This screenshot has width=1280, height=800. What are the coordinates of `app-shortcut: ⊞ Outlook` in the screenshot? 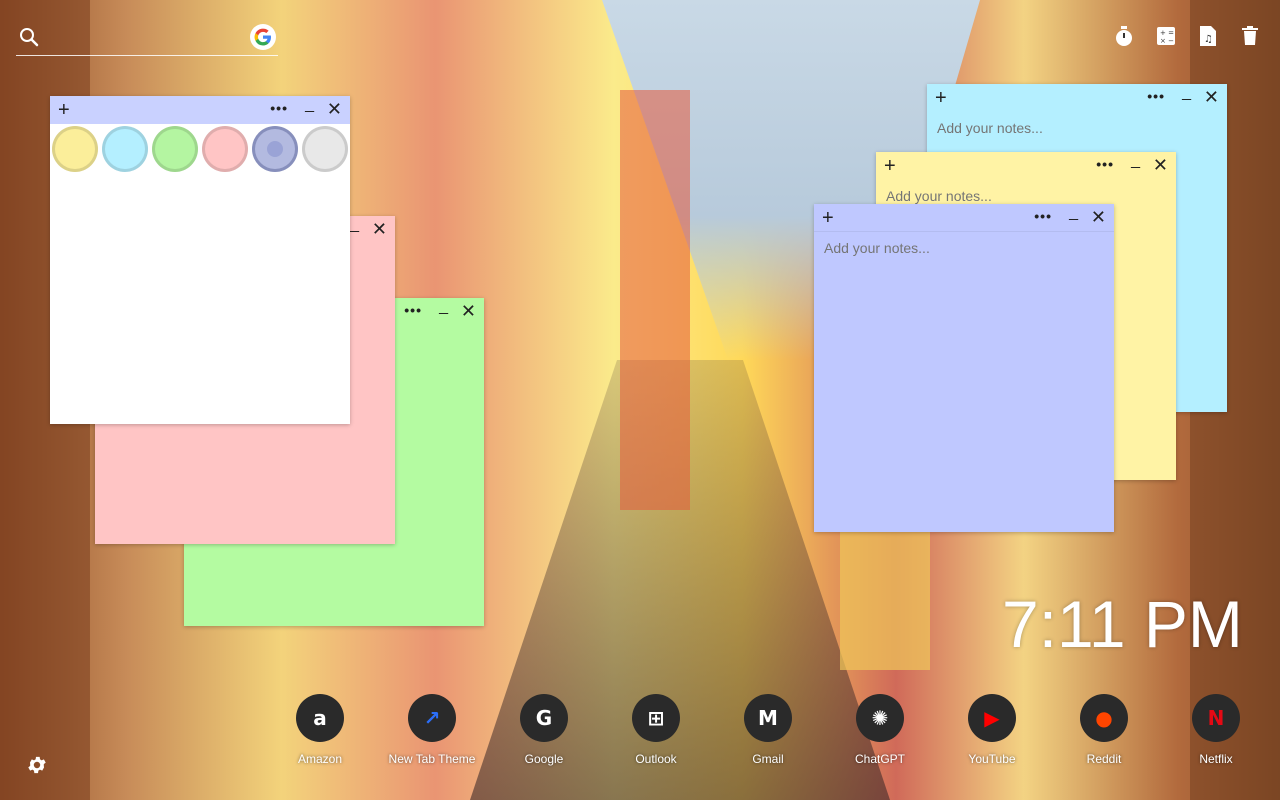 It's located at (656, 730).